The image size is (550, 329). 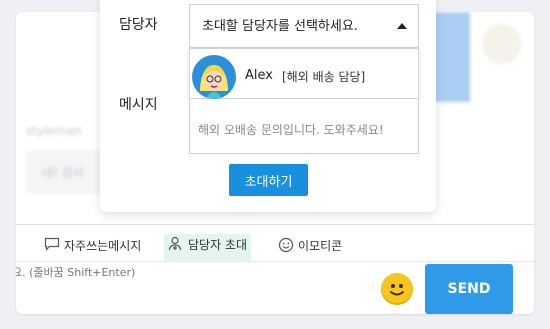 What do you see at coordinates (52, 244) in the screenshot?
I see `speech-bubble-icon` at bounding box center [52, 244].